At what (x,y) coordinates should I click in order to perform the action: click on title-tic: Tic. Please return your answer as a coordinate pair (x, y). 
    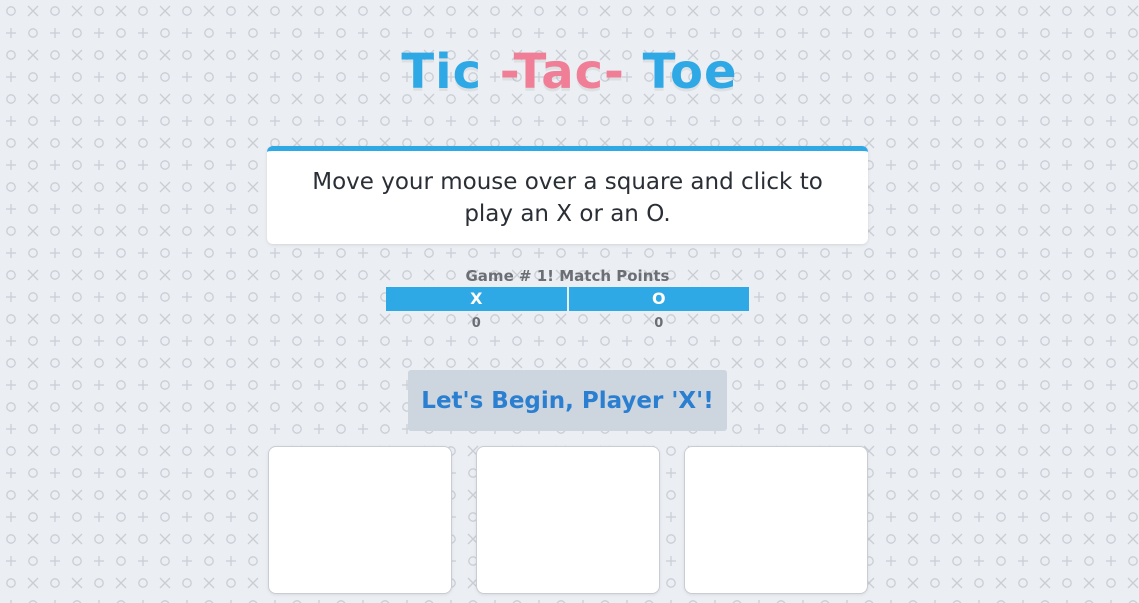
    Looking at the image, I should click on (450, 72).